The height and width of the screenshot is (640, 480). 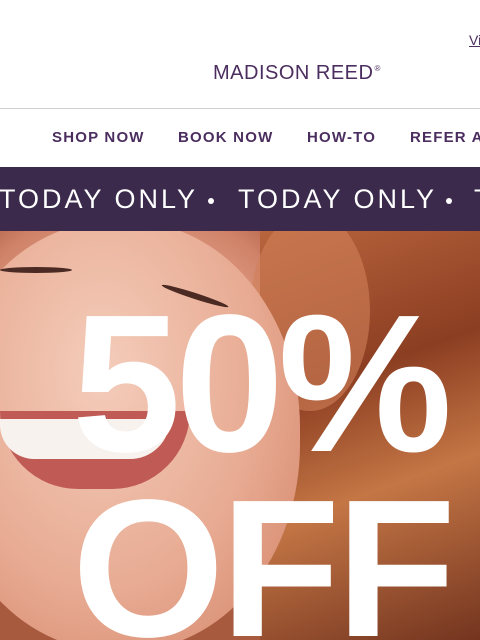 What do you see at coordinates (477, 199) in the screenshot?
I see `banner-text: T` at bounding box center [477, 199].